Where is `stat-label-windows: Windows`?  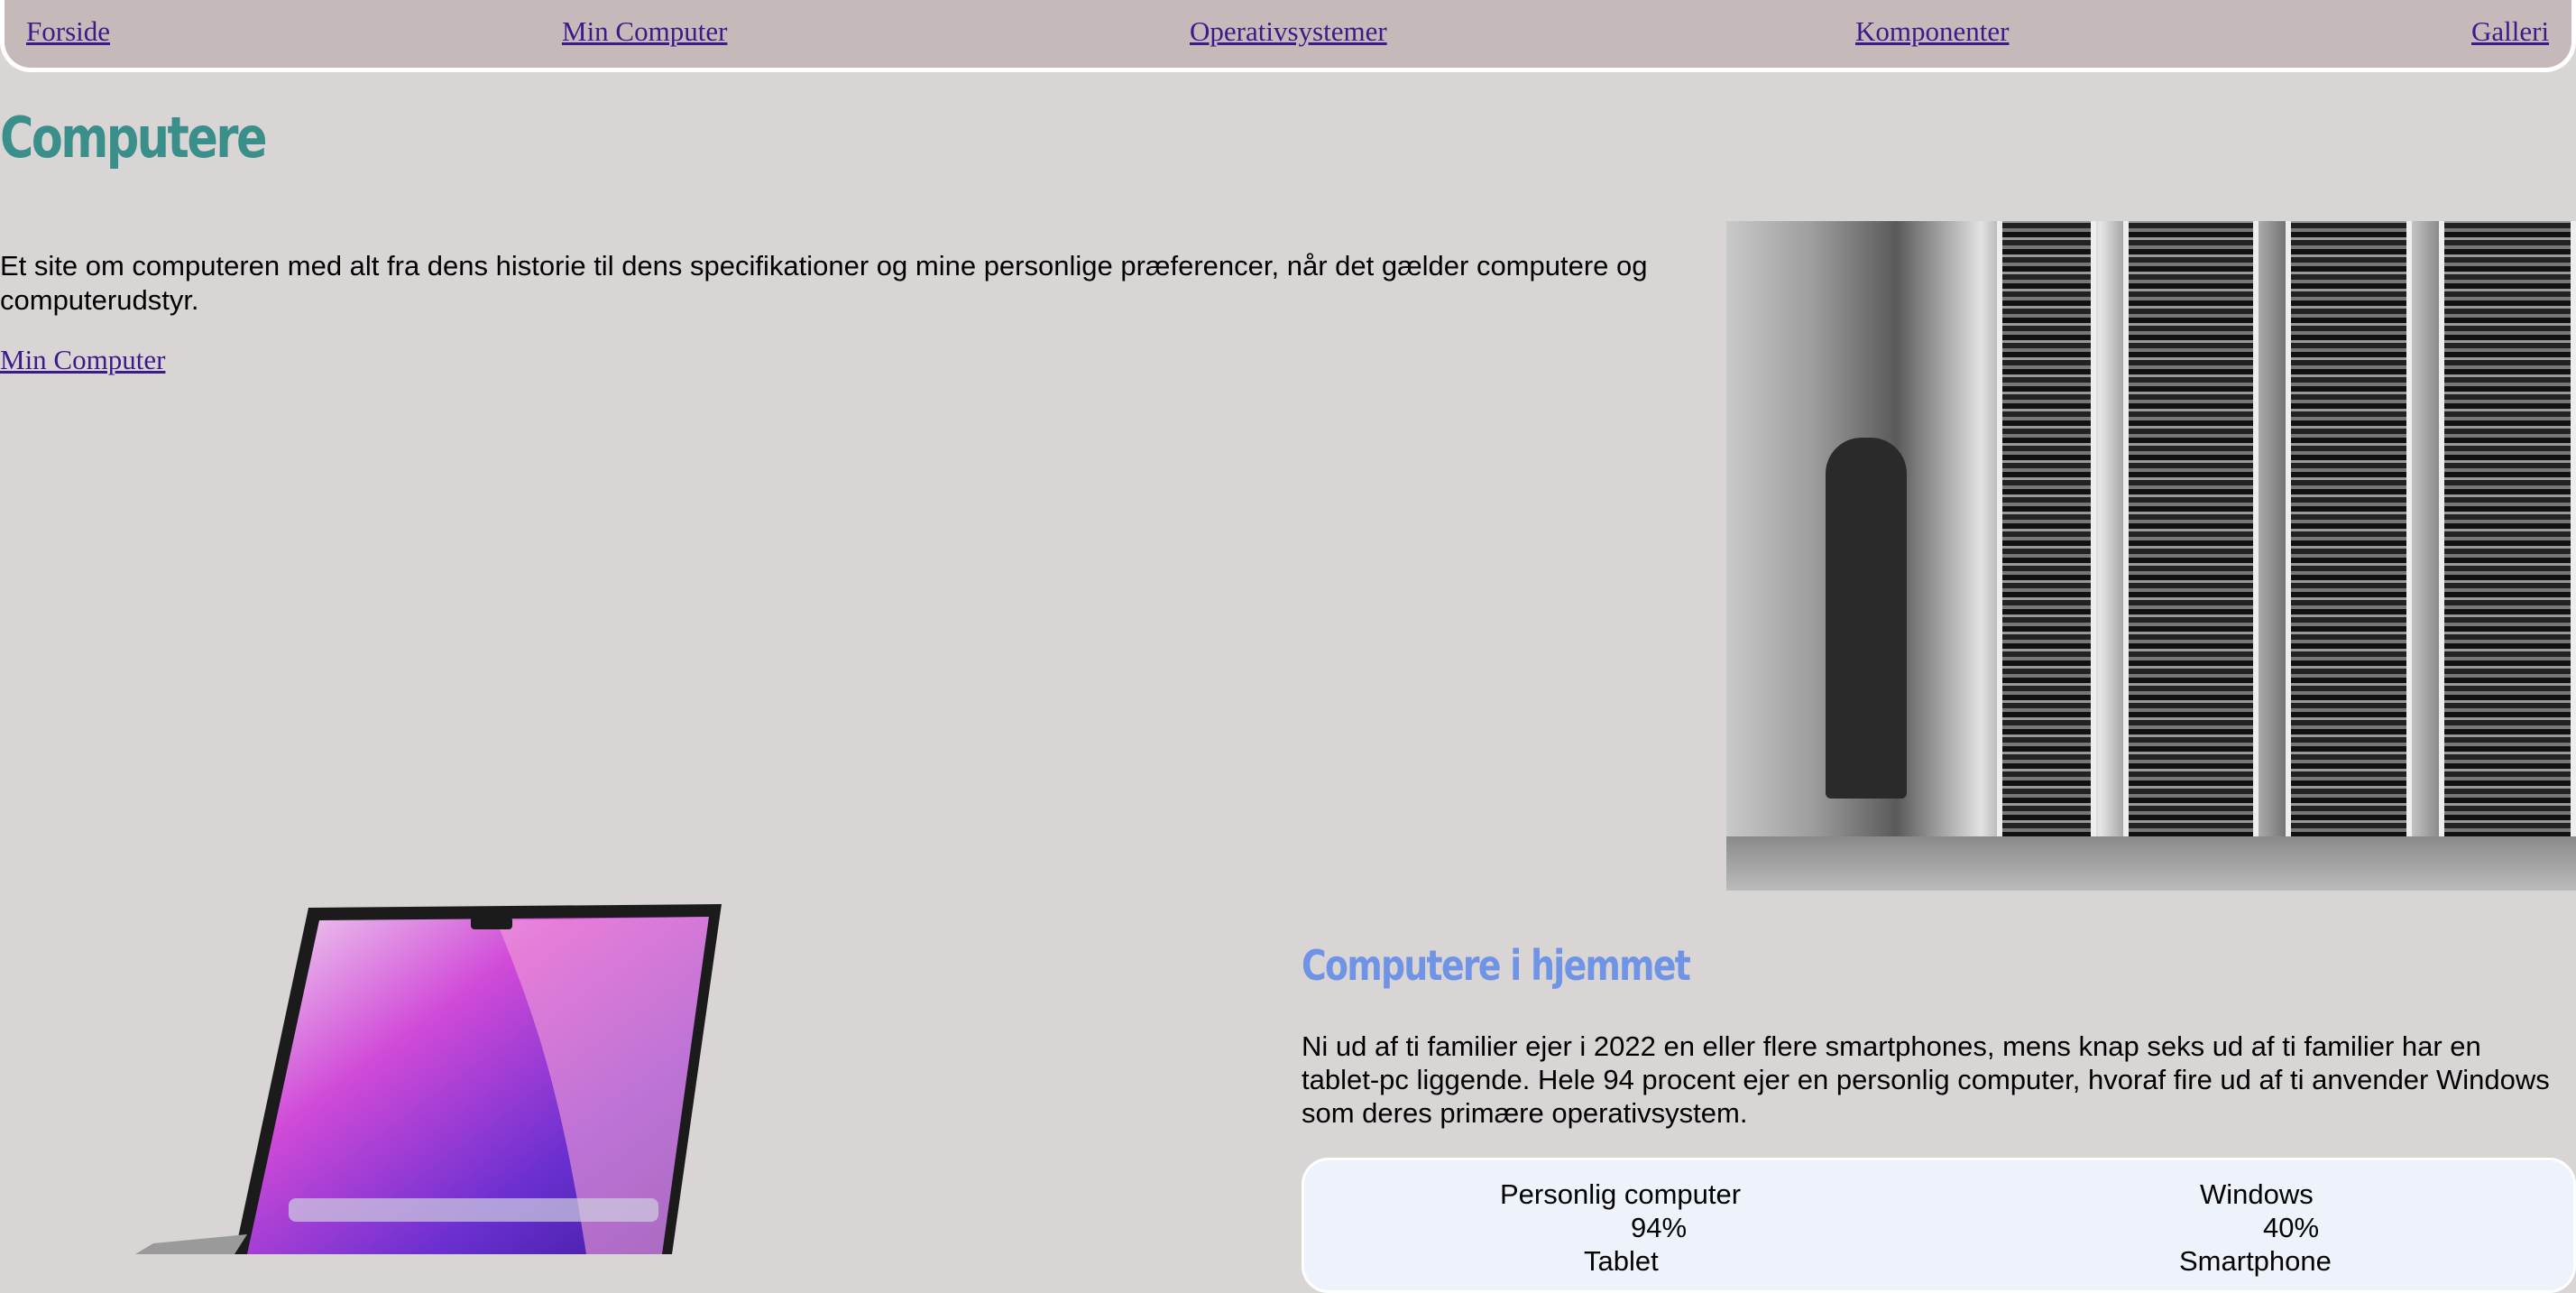
stat-label-windows: Windows is located at coordinates (2257, 1194).